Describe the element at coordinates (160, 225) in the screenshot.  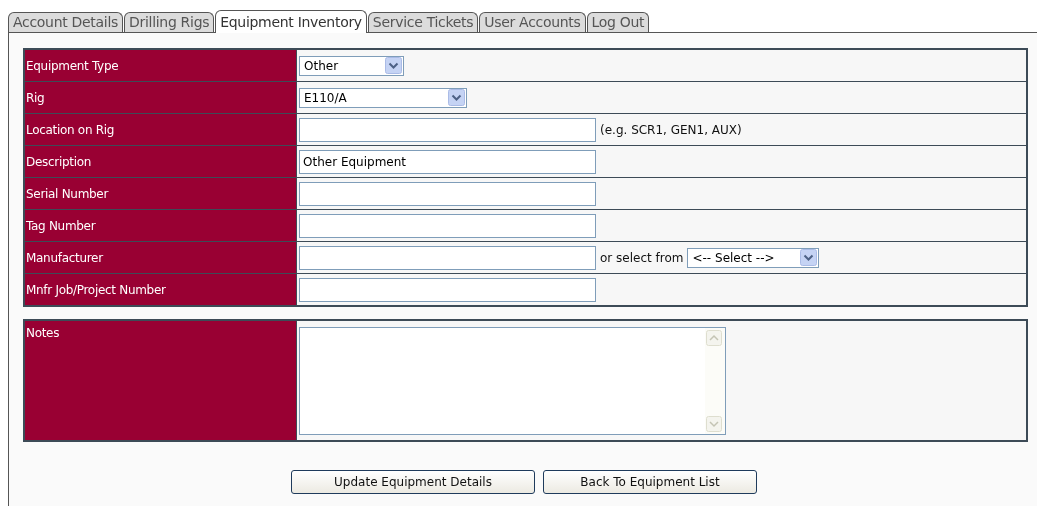
I see `field-label: Tag Number` at that location.